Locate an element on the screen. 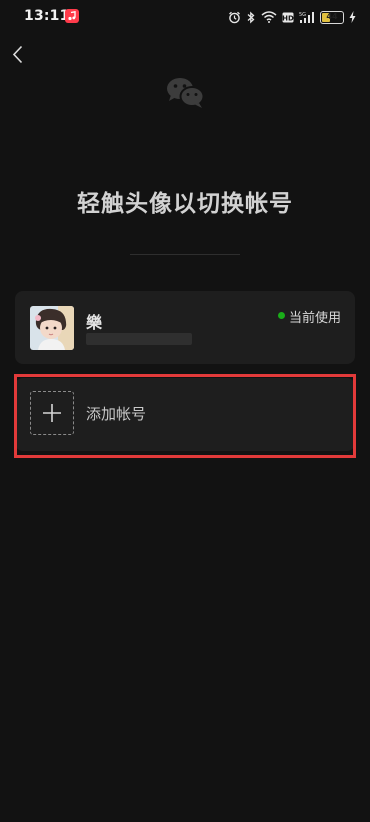 The width and height of the screenshot is (370, 822). account-item: 樂 当前使用 is located at coordinates (185, 327).